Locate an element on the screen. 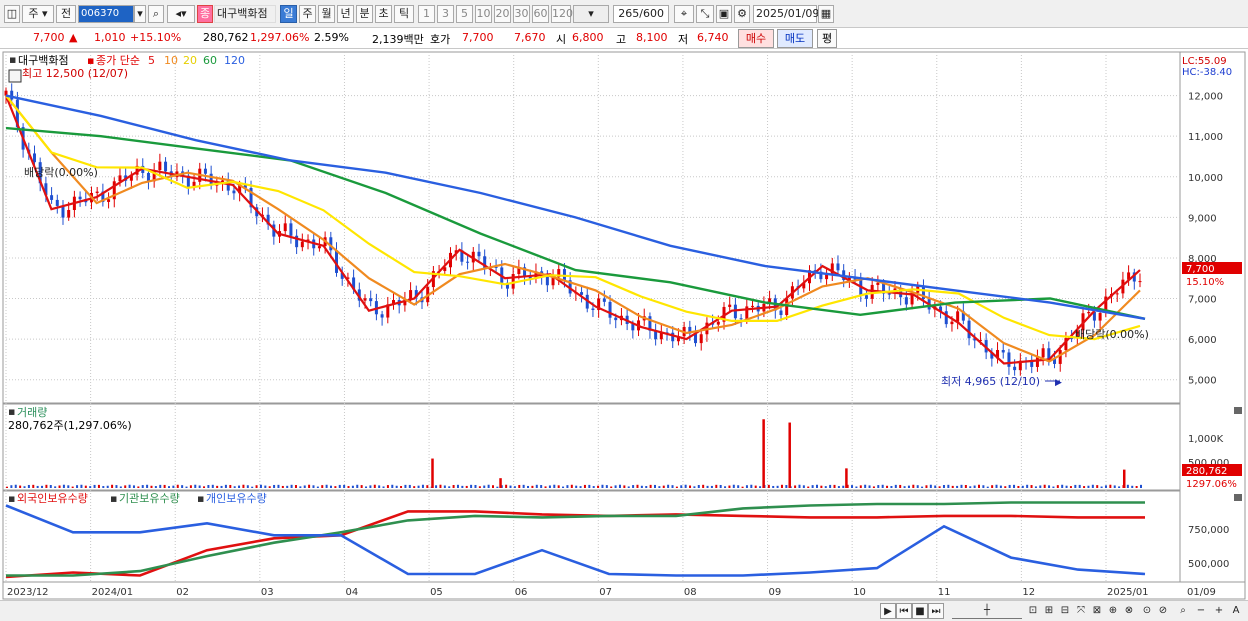 The height and width of the screenshot is (621, 1248). scroll-start-icon: ⏮ is located at coordinates (904, 611).